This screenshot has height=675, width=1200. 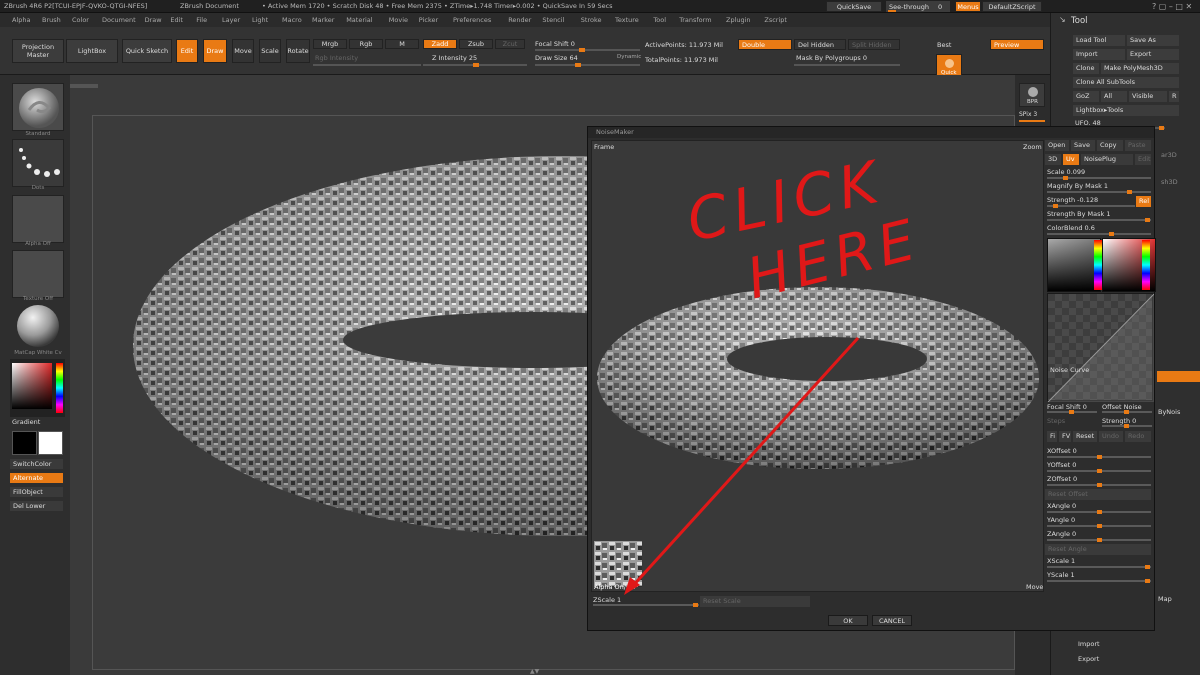 What do you see at coordinates (359, 20) in the screenshot?
I see `menu-material: Material` at bounding box center [359, 20].